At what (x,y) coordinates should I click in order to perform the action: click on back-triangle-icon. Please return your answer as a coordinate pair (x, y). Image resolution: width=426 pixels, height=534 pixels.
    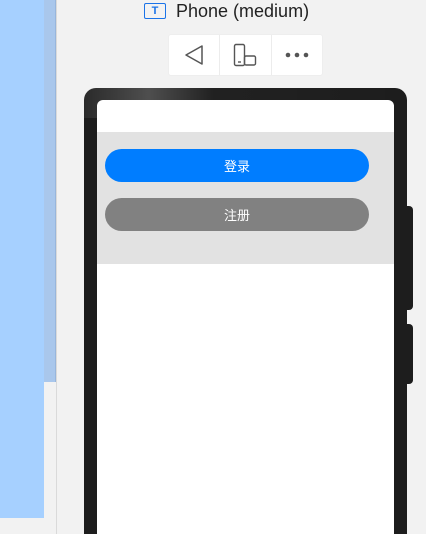
    Looking at the image, I should click on (194, 55).